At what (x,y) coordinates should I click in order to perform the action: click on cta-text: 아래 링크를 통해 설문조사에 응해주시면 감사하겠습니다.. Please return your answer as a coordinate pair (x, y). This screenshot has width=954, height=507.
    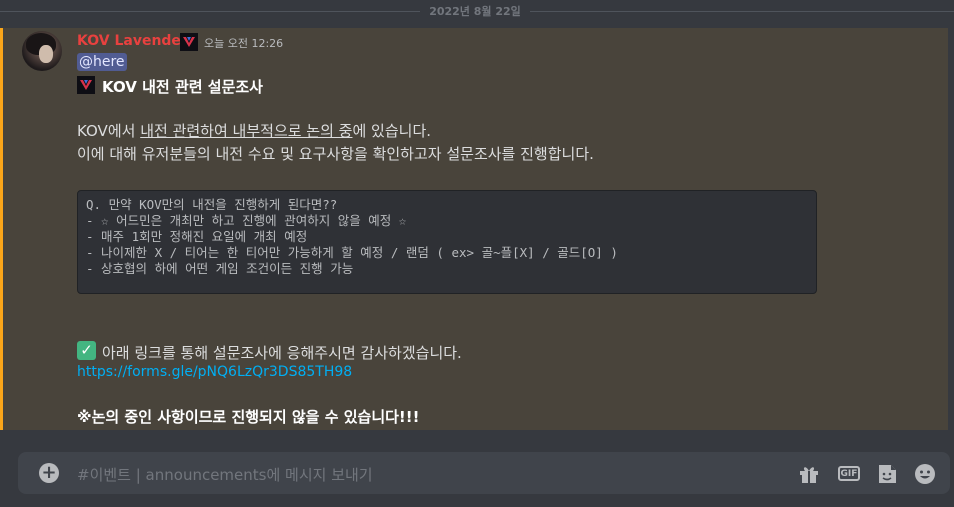
    Looking at the image, I should click on (282, 353).